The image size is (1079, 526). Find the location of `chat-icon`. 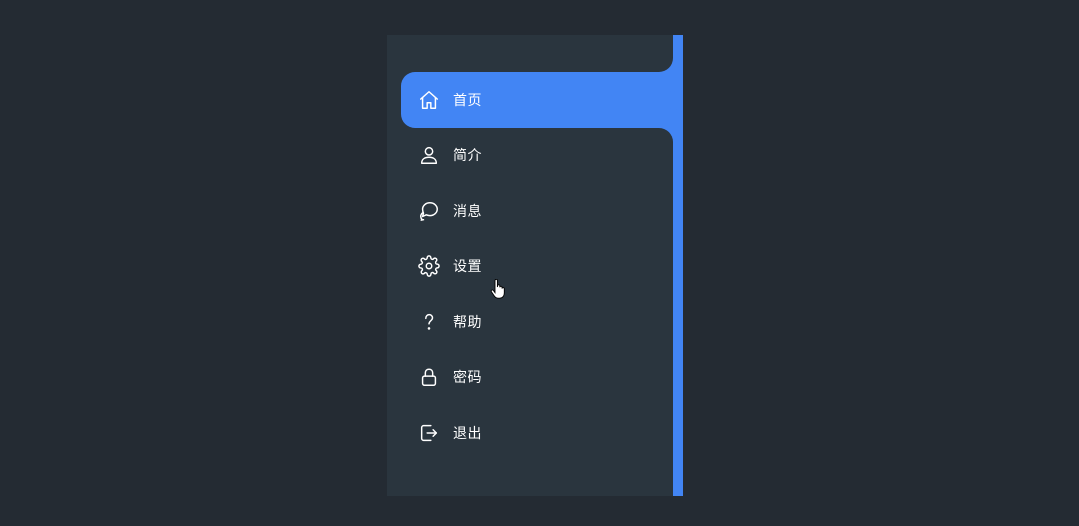

chat-icon is located at coordinates (429, 211).